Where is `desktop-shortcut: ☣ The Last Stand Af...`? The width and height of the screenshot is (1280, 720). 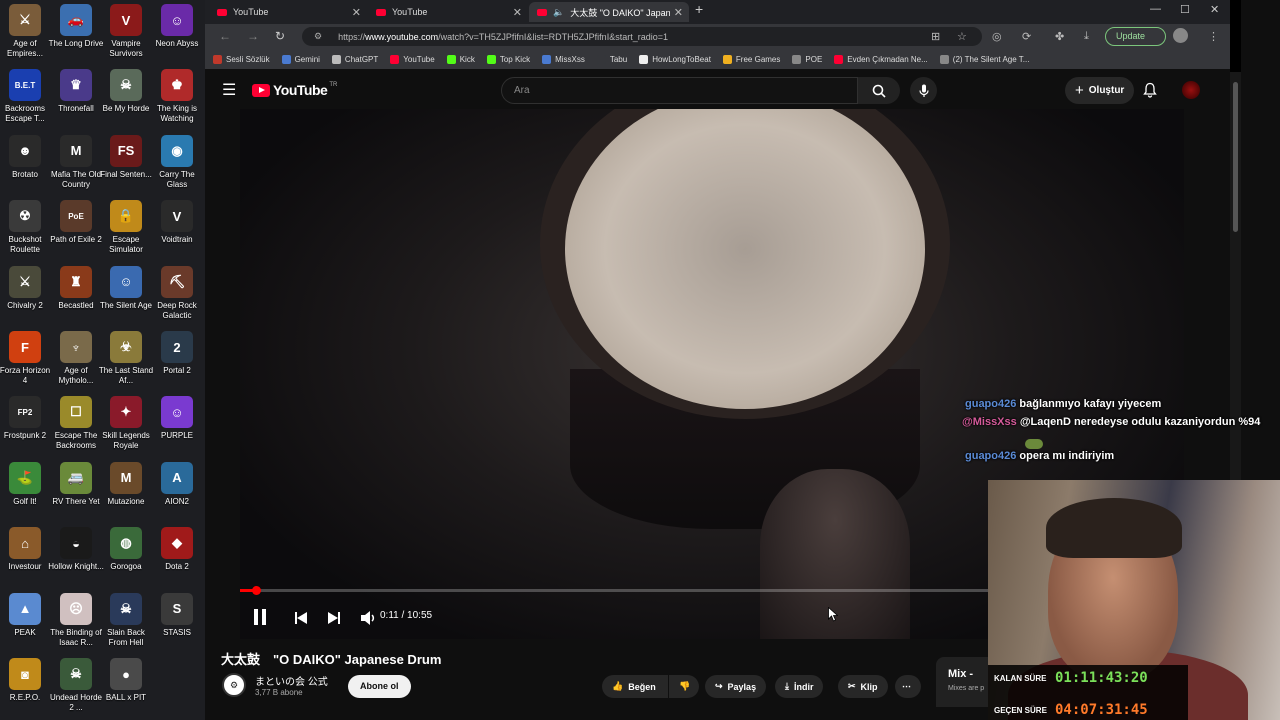
desktop-shortcut: ☣ The Last Stand Af... is located at coordinates (126, 363).